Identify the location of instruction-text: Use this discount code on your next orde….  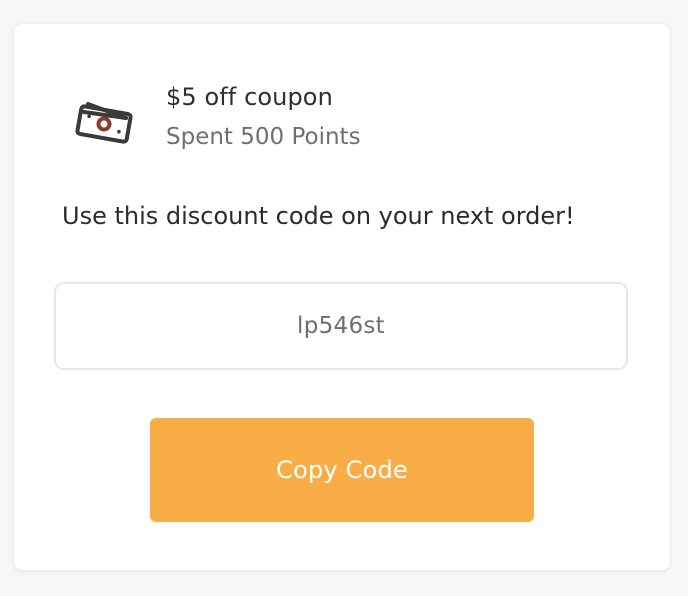
(318, 216).